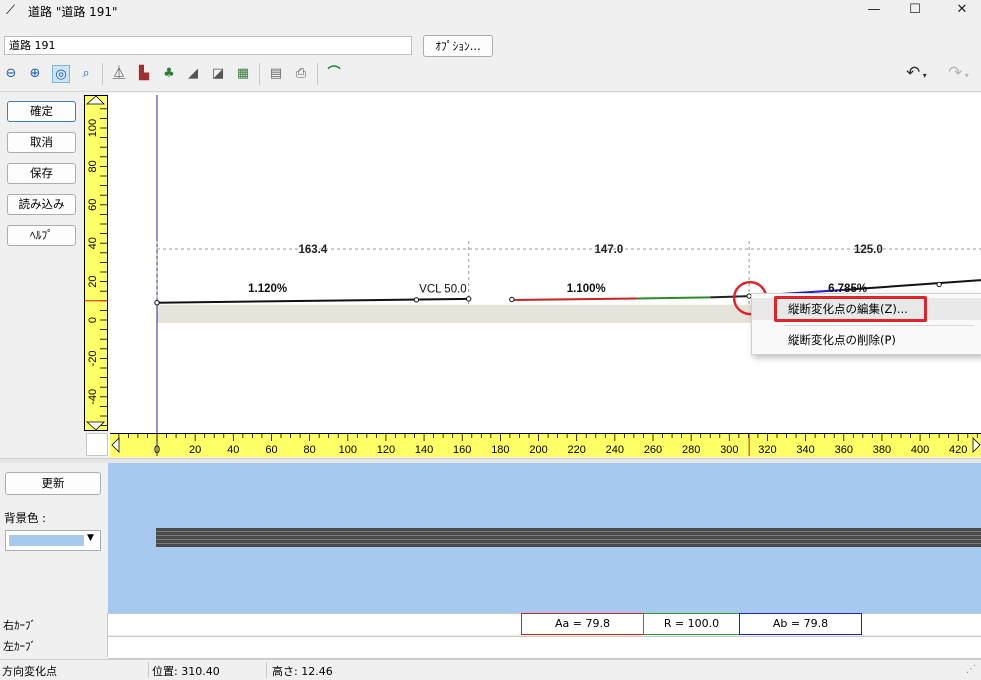 The image size is (981, 680). I want to click on x-tick-label: 240, so click(615, 450).